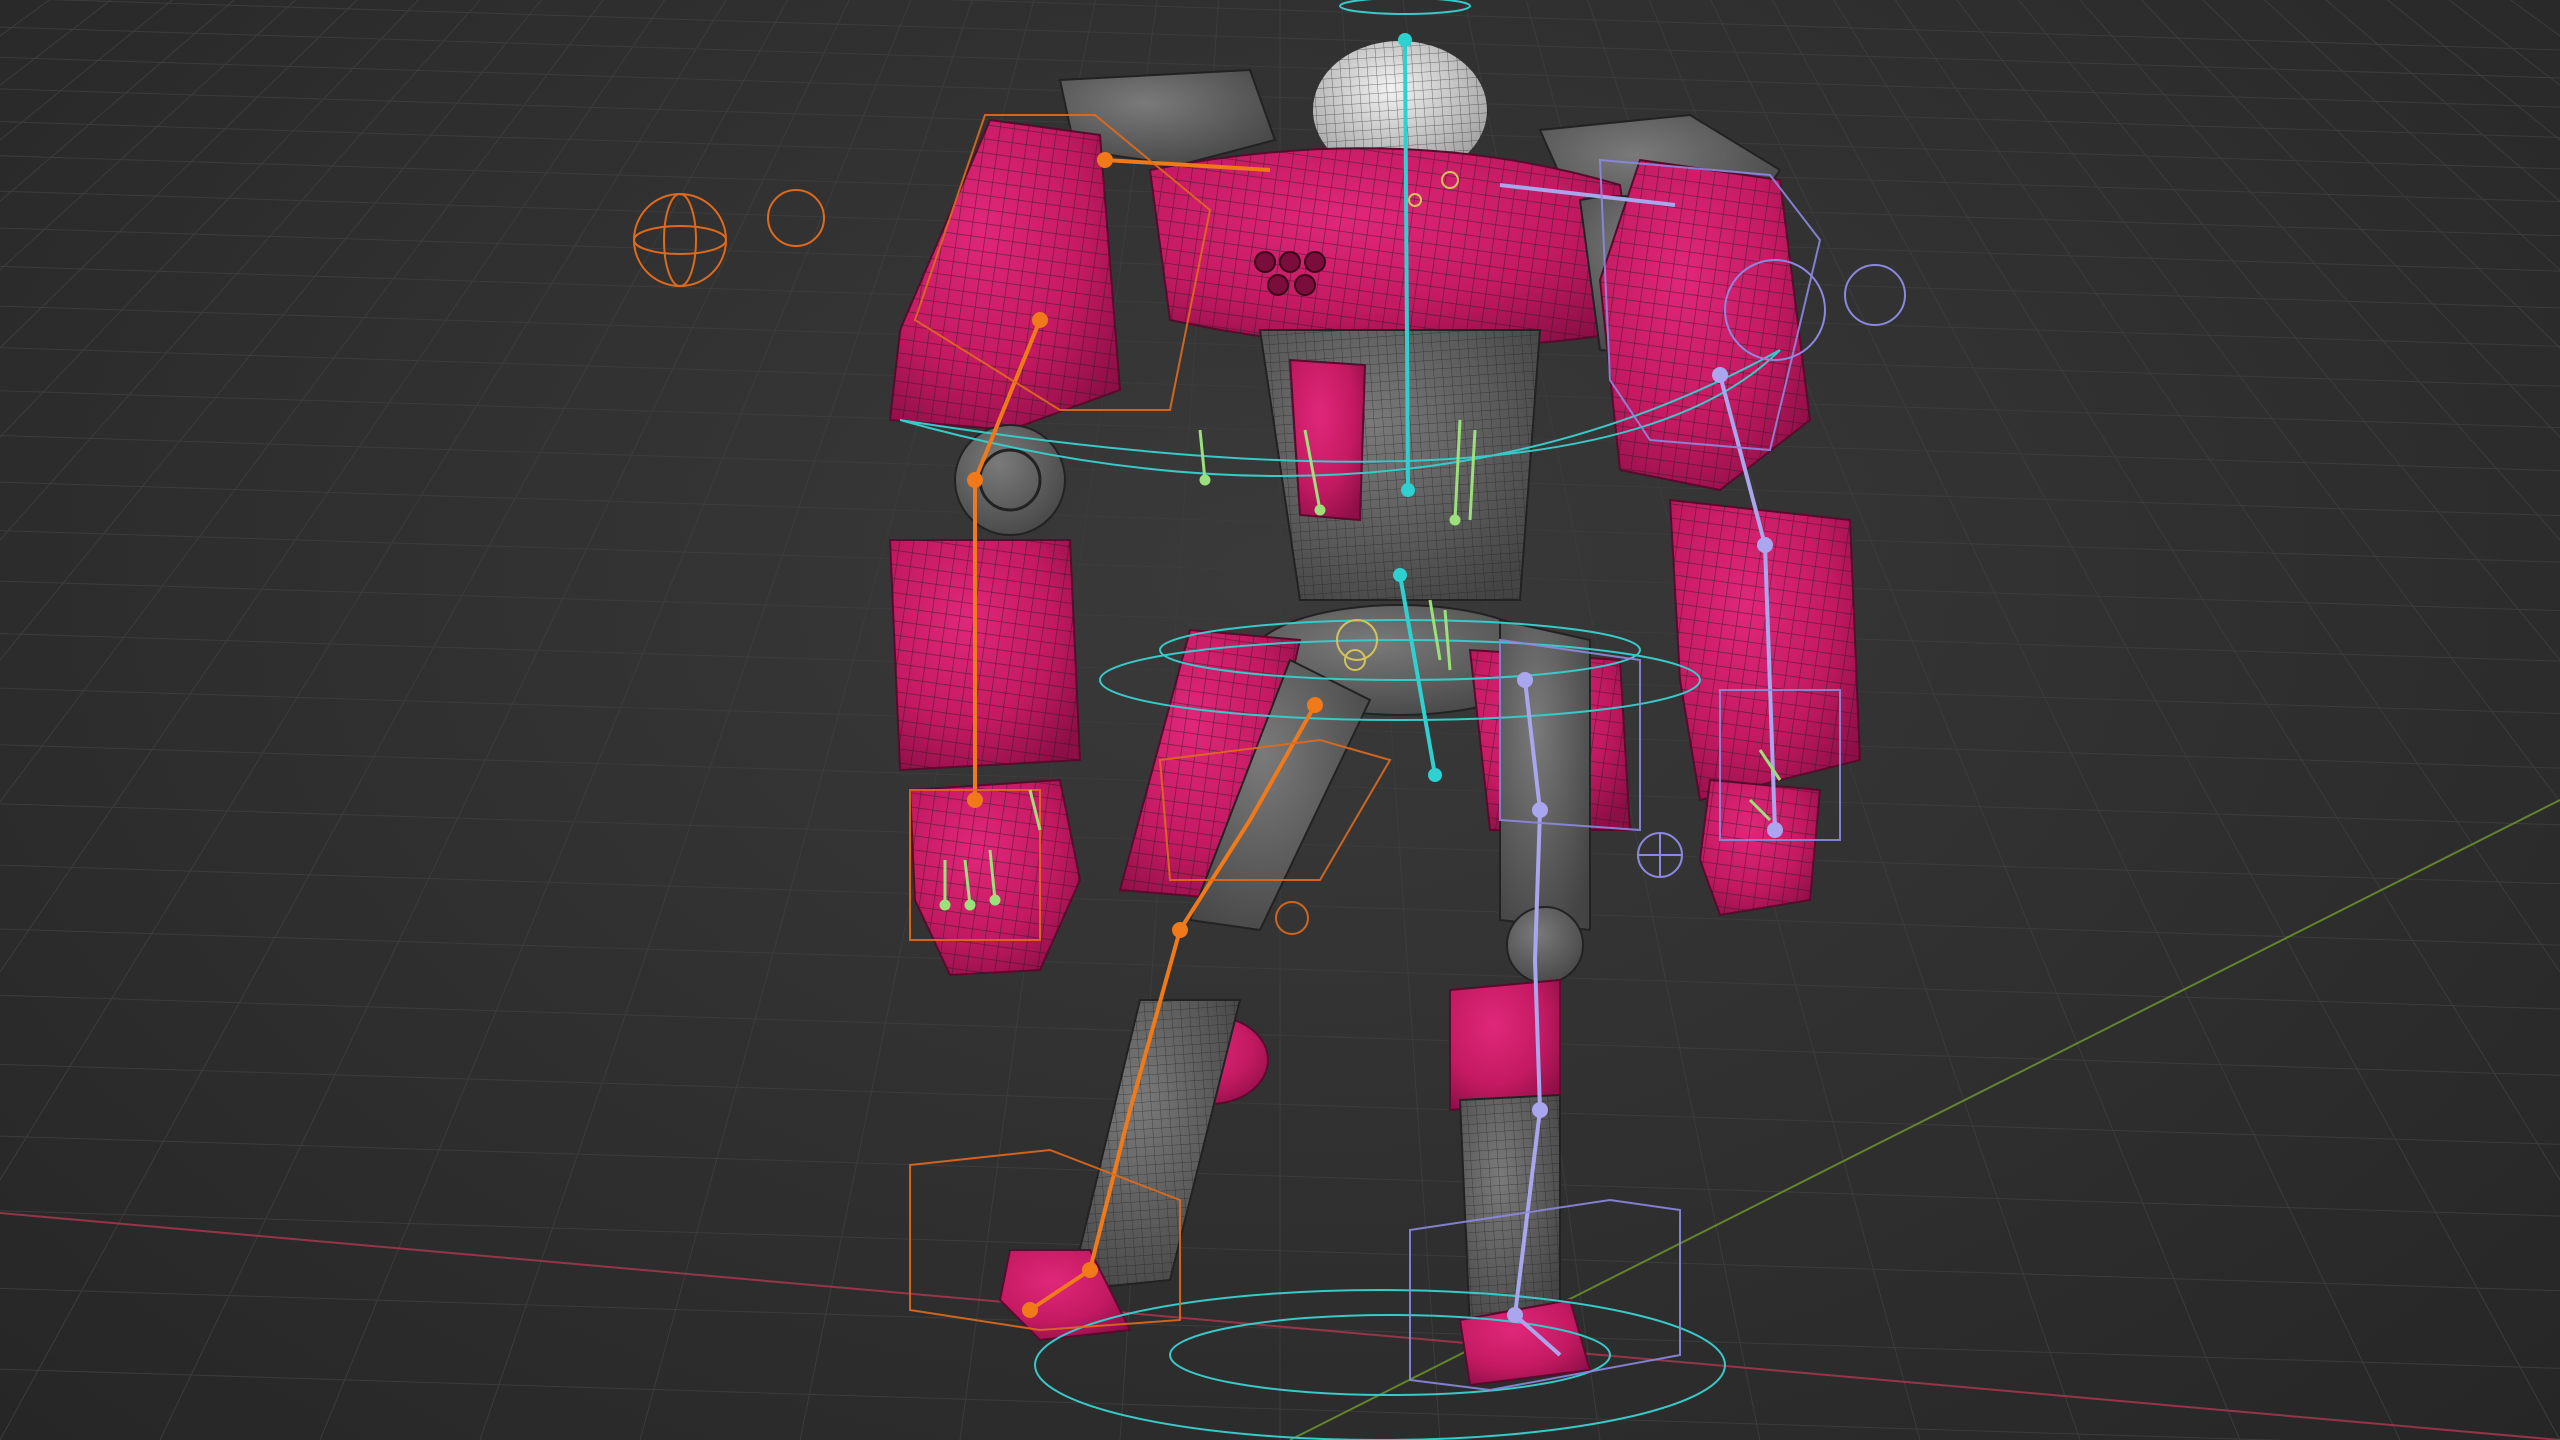 This screenshot has width=2560, height=1440. I want to click on right-thigh-frame, so click(1545, 775).